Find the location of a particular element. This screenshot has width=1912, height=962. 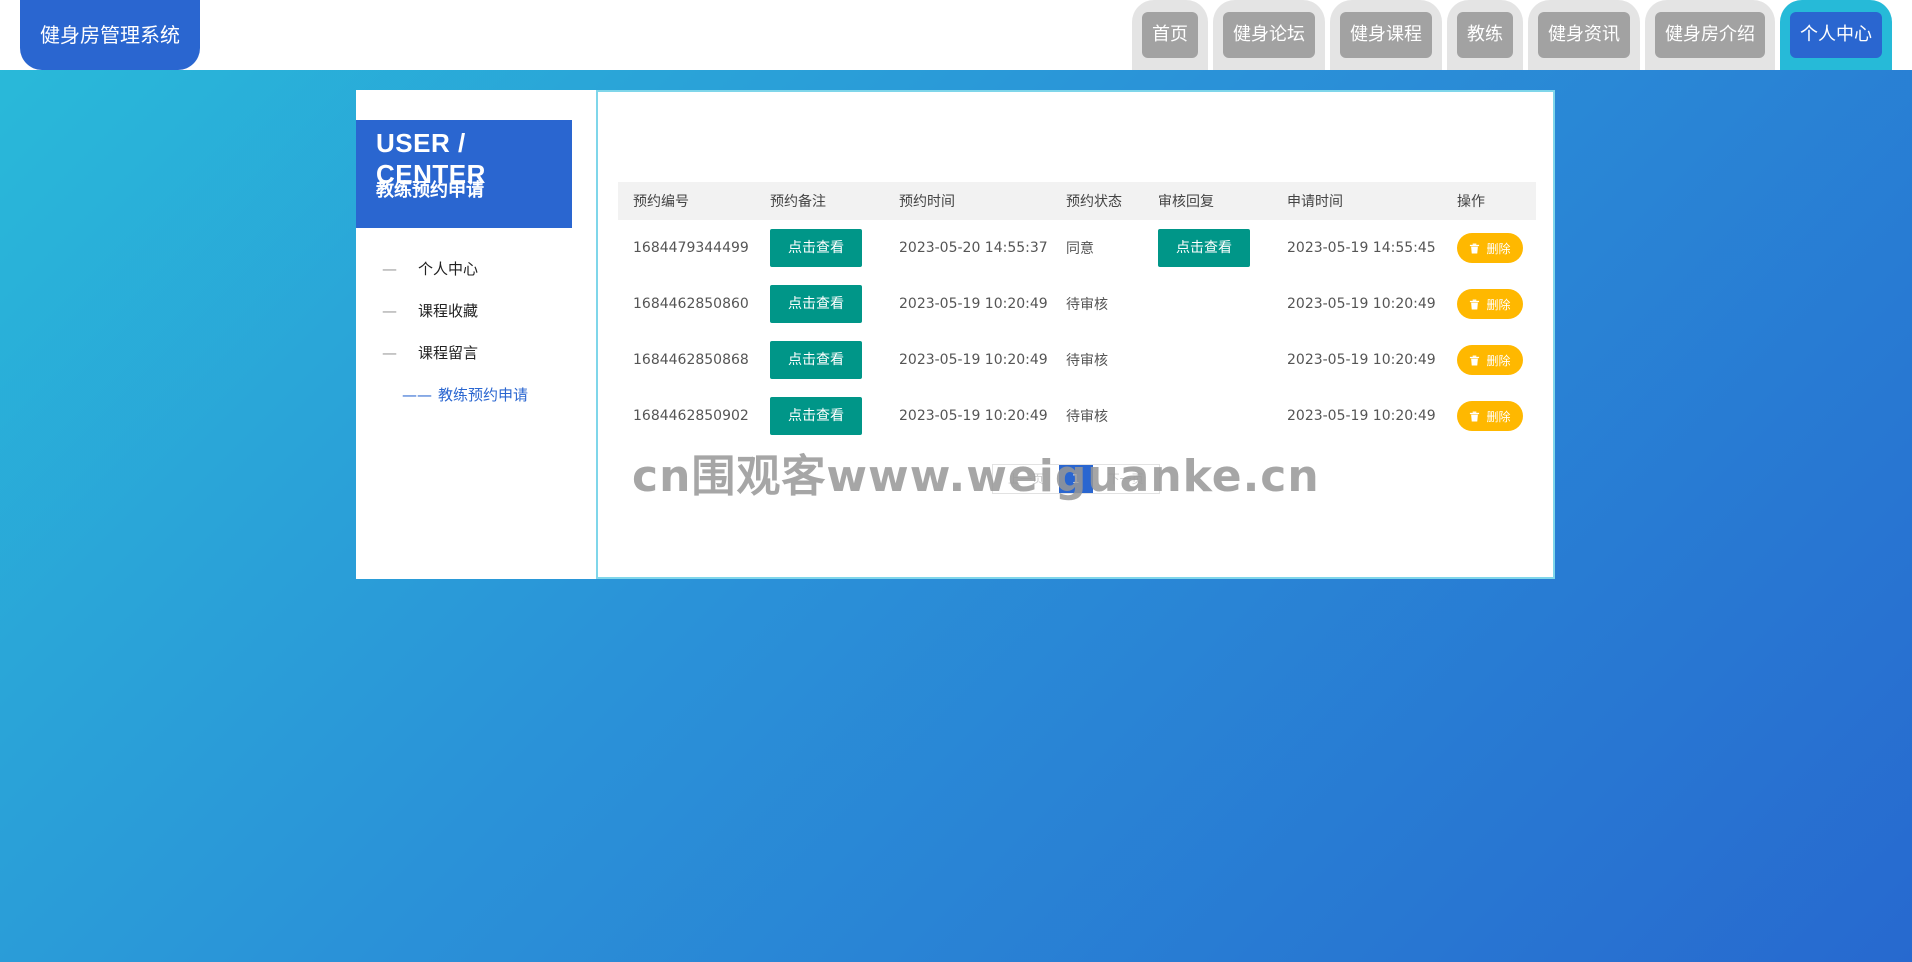

column-header: 预约备注 is located at coordinates (819, 201).